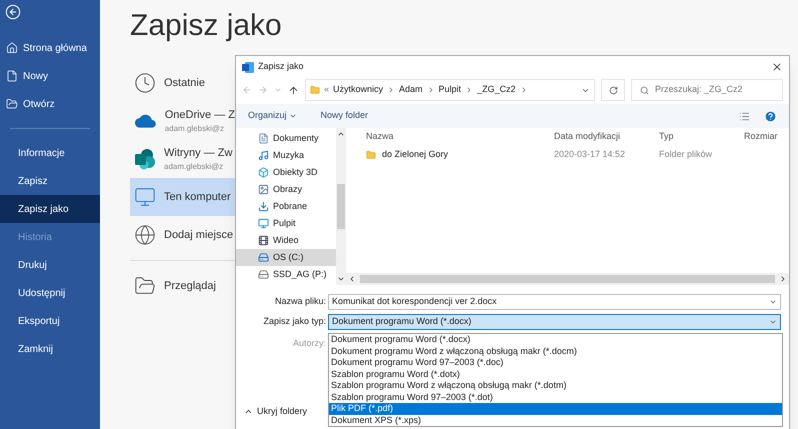  What do you see at coordinates (761, 137) in the screenshot?
I see `column-header: Rozmiar` at bounding box center [761, 137].